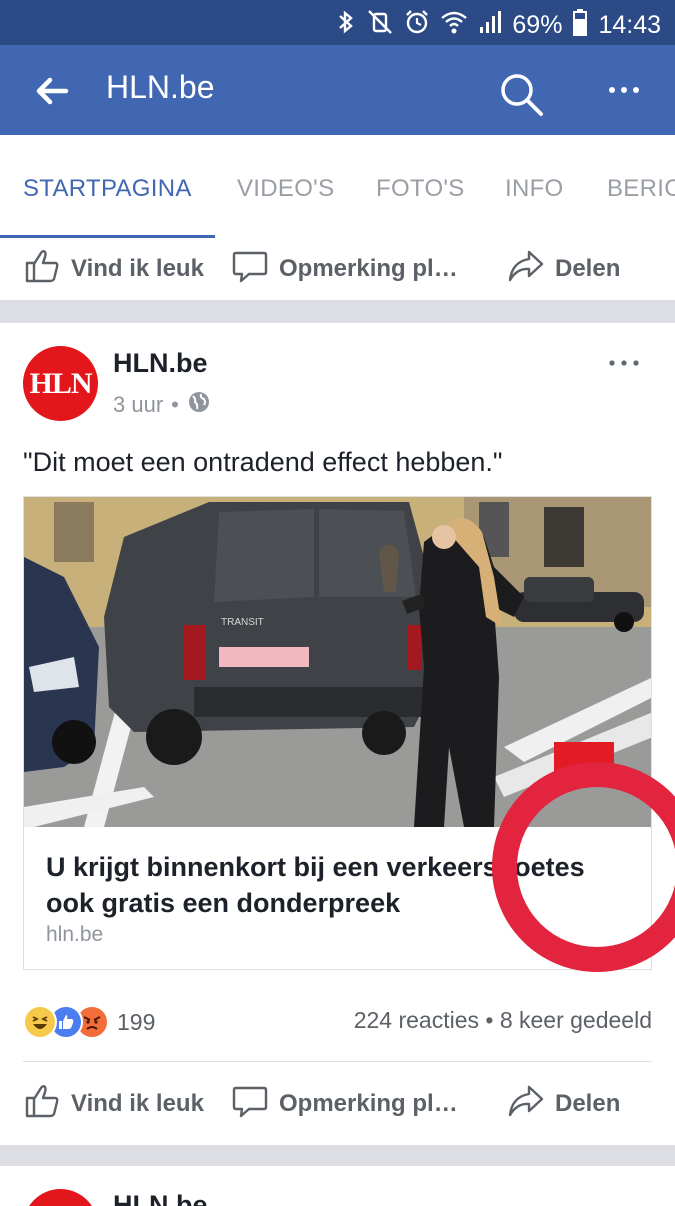 This screenshot has height=1206, width=675. I want to click on battery-icon, so click(580, 25).